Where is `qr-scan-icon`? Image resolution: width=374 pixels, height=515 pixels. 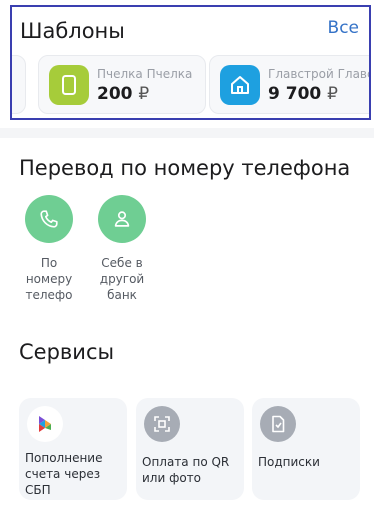
qr-scan-icon is located at coordinates (162, 424).